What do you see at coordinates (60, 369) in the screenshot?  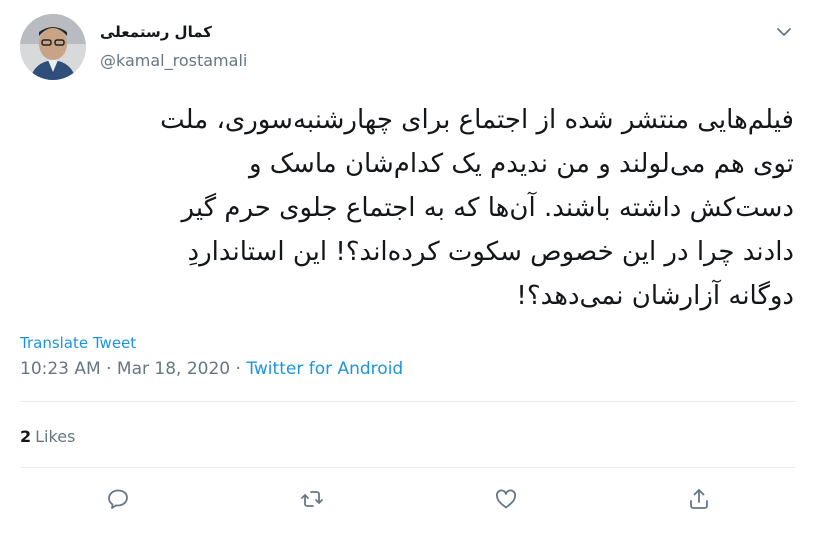 I see `tweet-time: 10:23 AM` at bounding box center [60, 369].